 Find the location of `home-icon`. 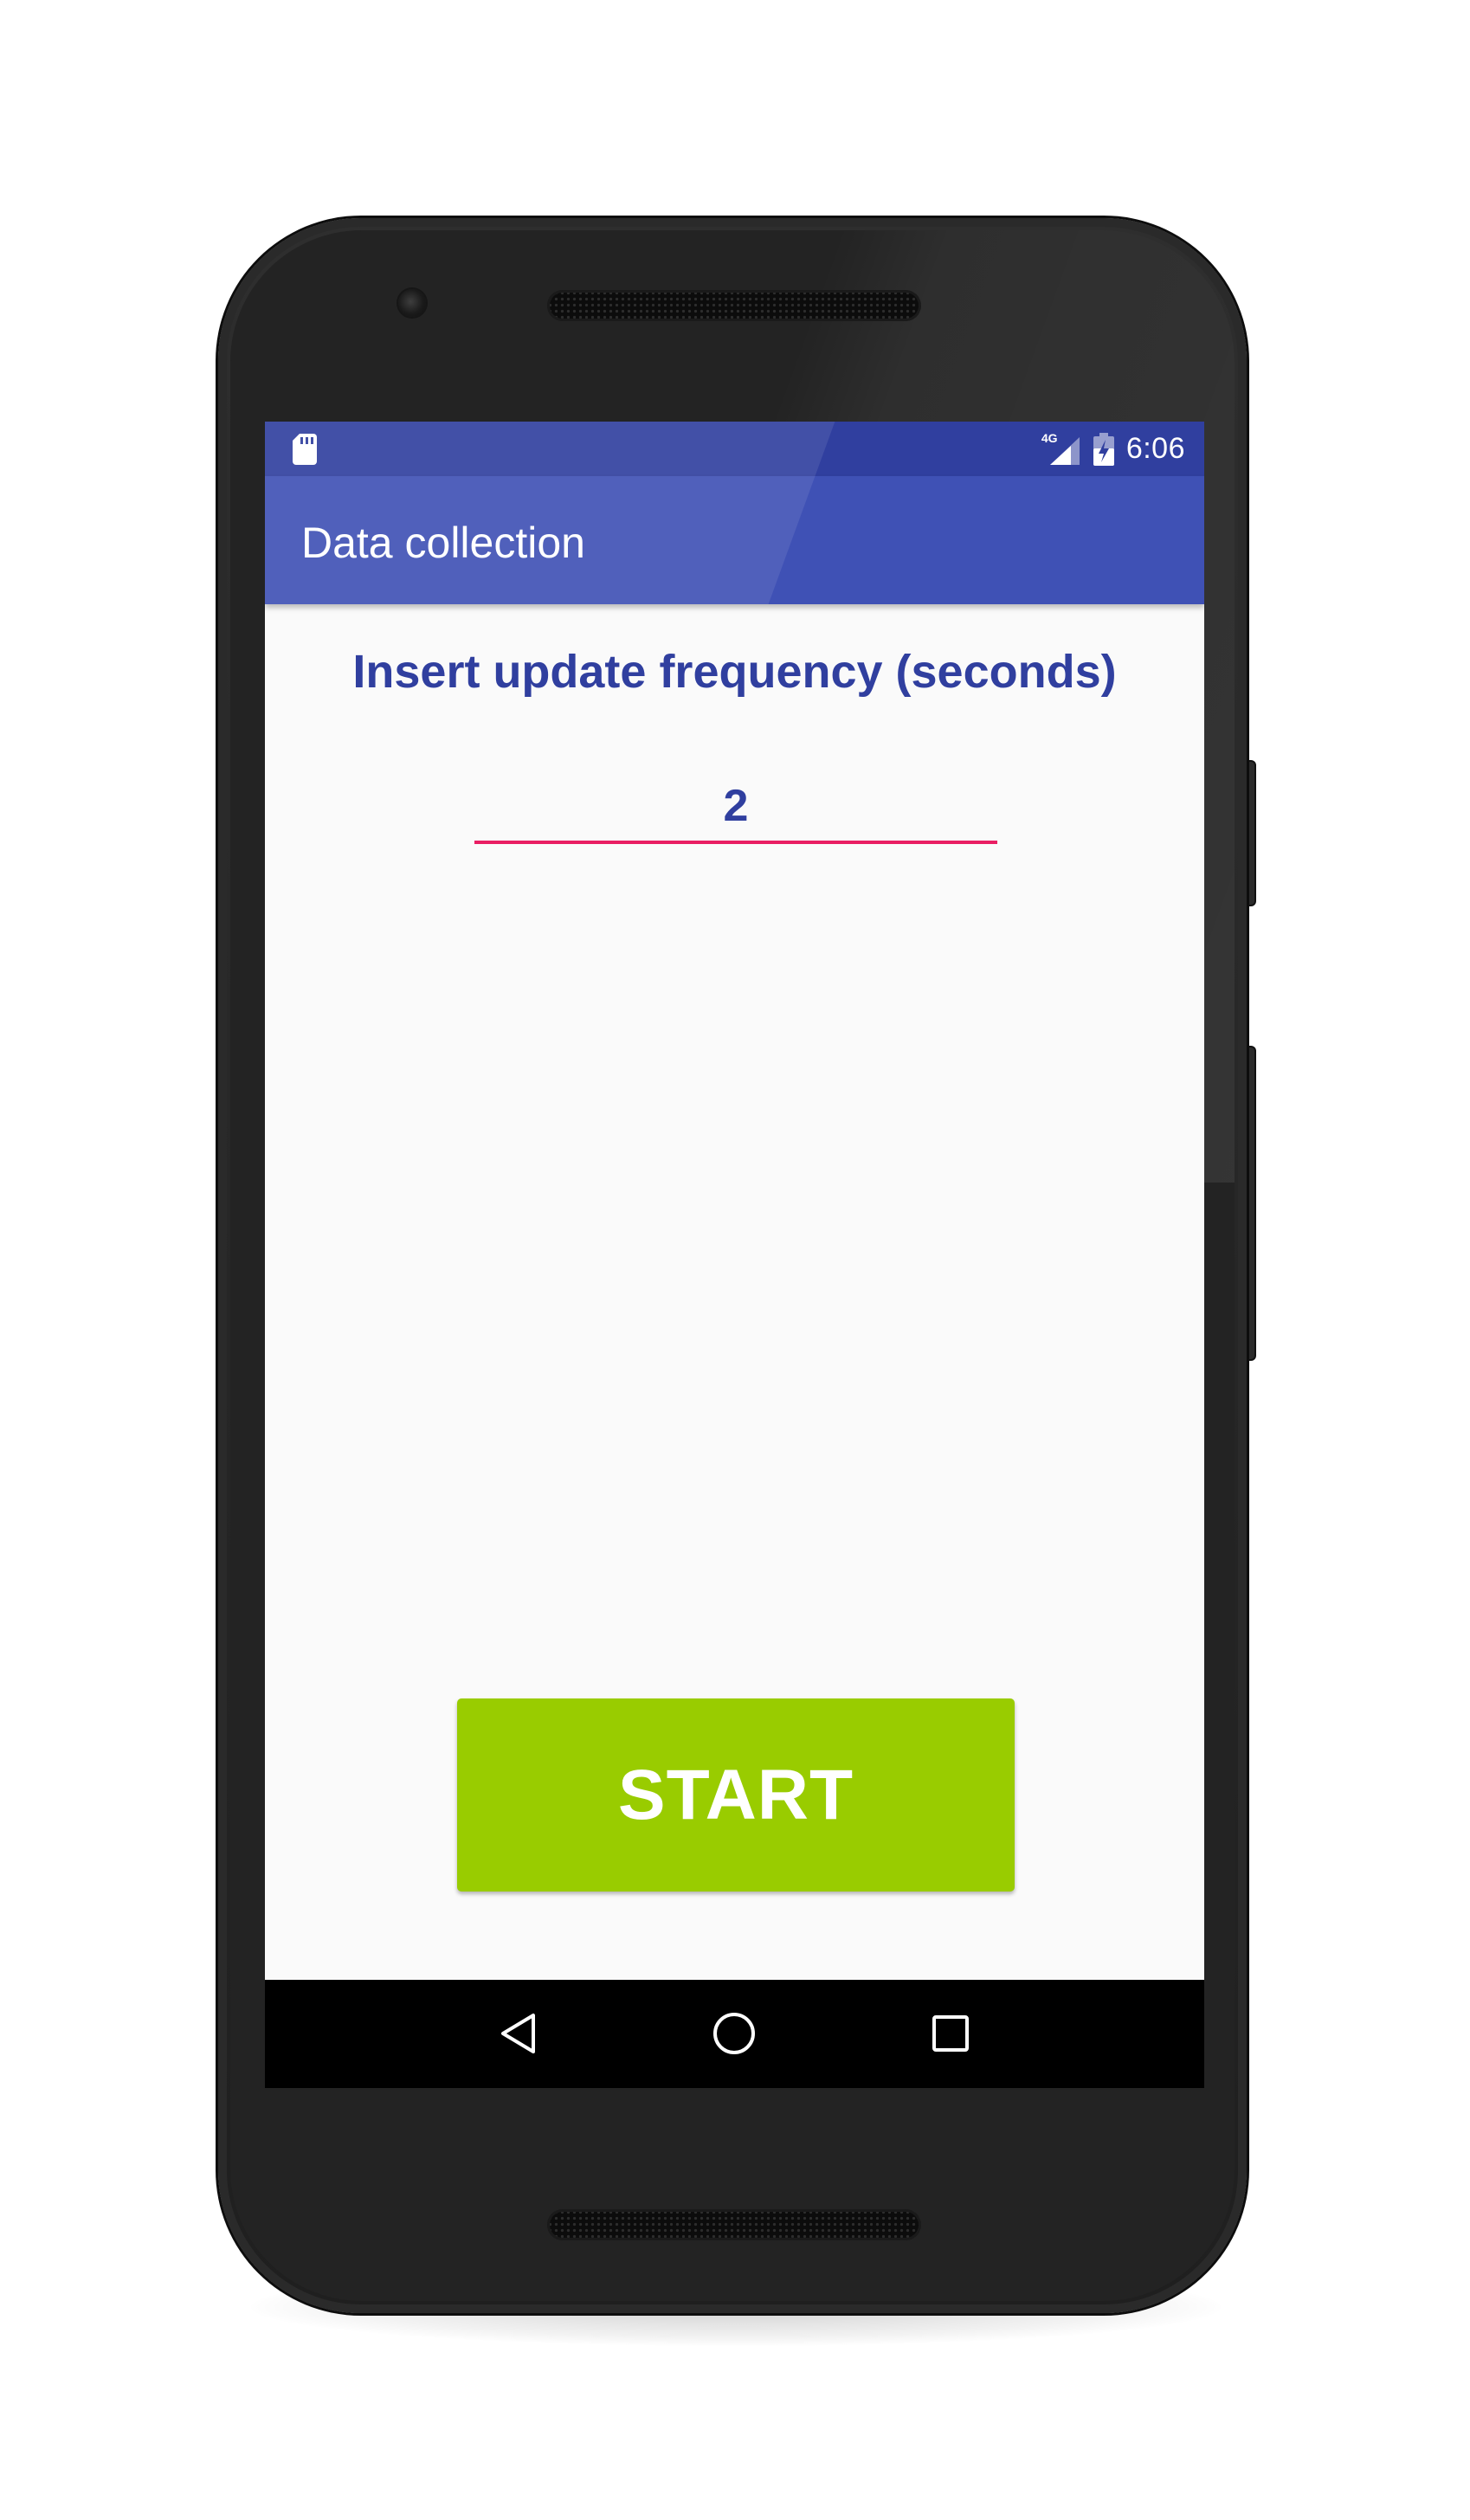

home-icon is located at coordinates (734, 2033).